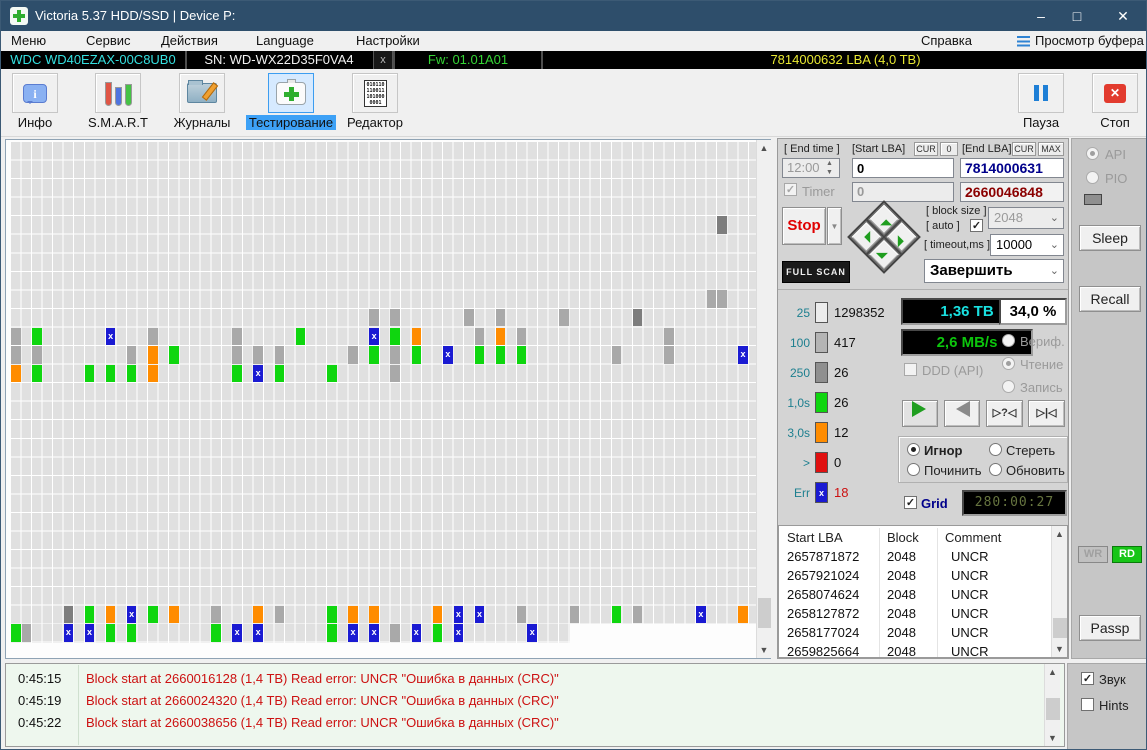 The image size is (1147, 750). Describe the element at coordinates (823, 632) in the screenshot. I see `table-cell: 2658177024` at that location.